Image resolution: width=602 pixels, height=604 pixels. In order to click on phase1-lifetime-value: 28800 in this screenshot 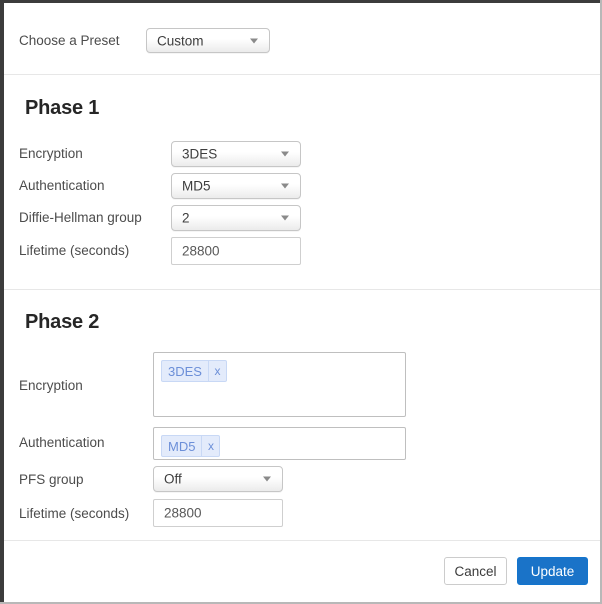, I will do `click(201, 251)`.